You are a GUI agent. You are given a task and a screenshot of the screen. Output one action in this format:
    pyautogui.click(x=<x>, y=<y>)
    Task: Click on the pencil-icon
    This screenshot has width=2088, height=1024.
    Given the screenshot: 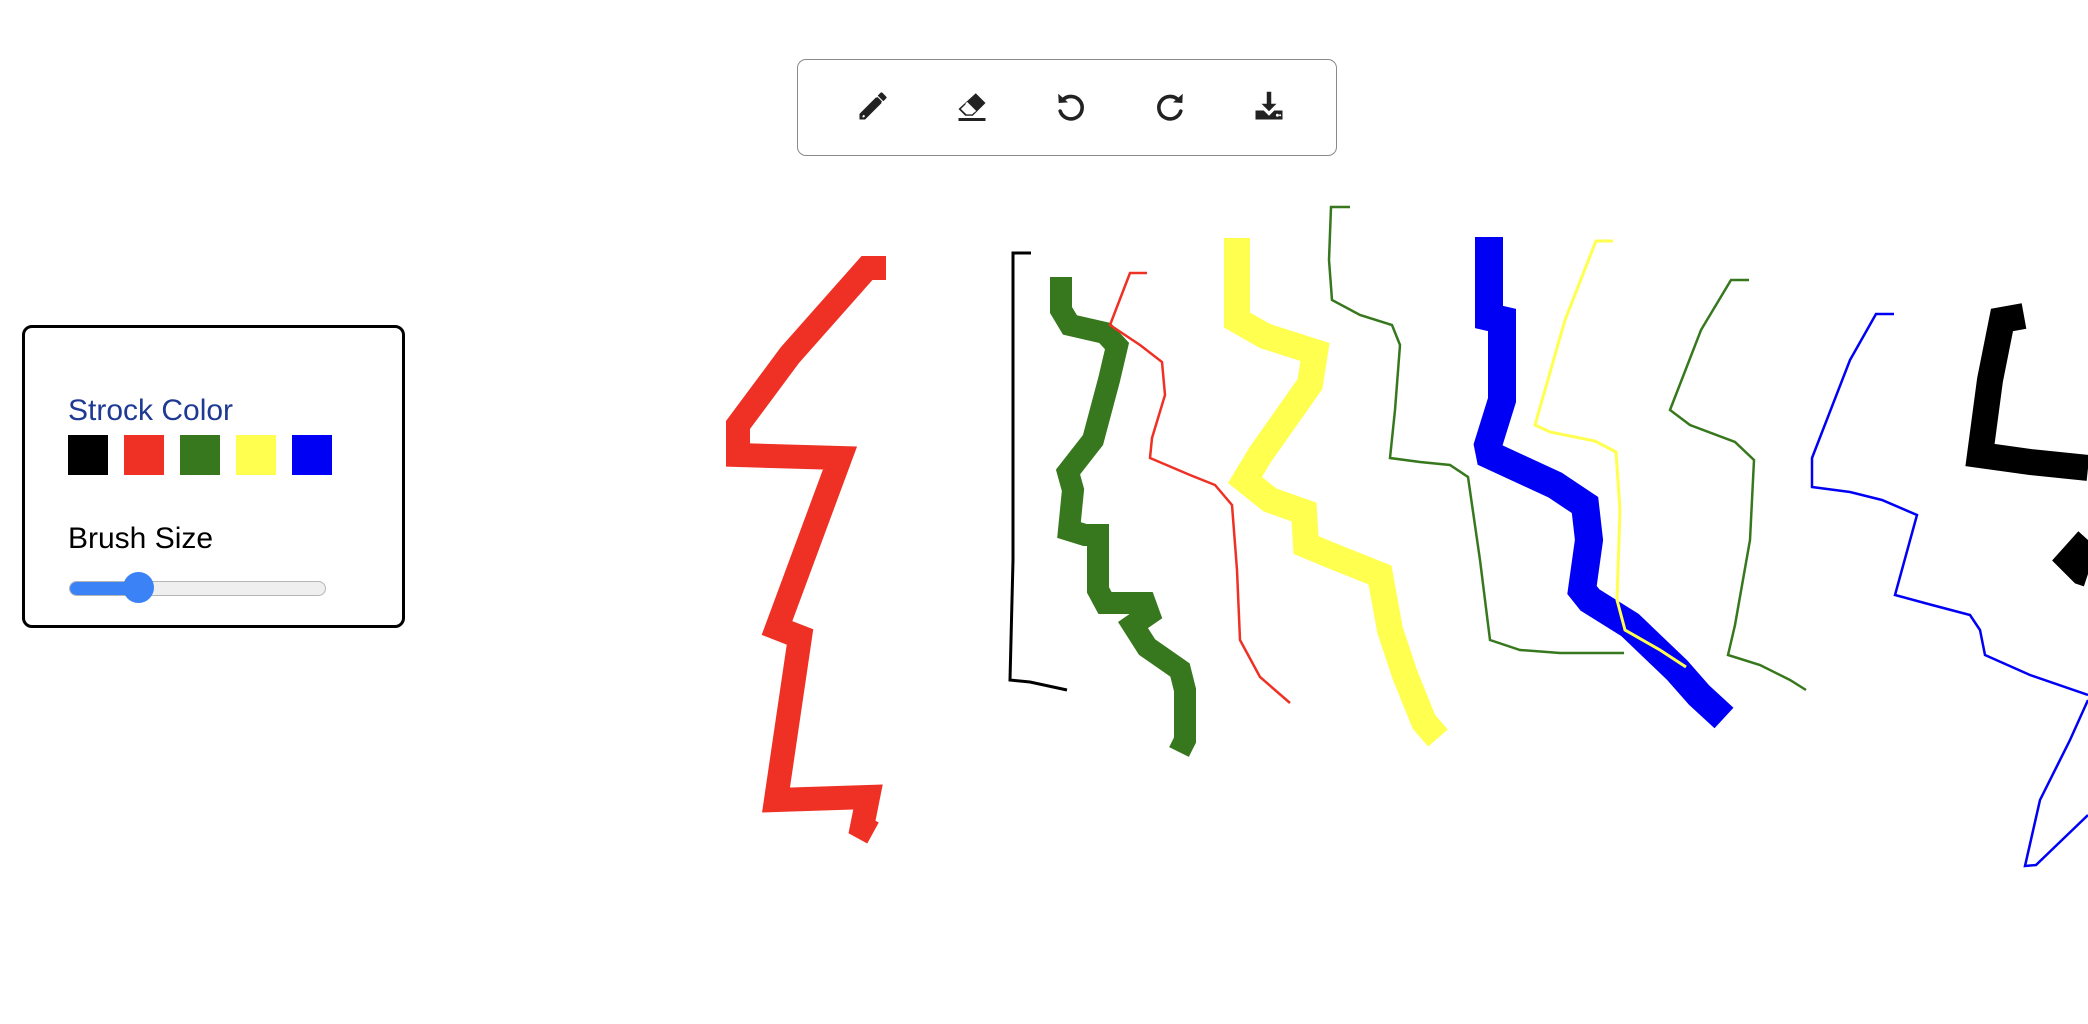 What is the action you would take?
    pyautogui.click(x=873, y=107)
    